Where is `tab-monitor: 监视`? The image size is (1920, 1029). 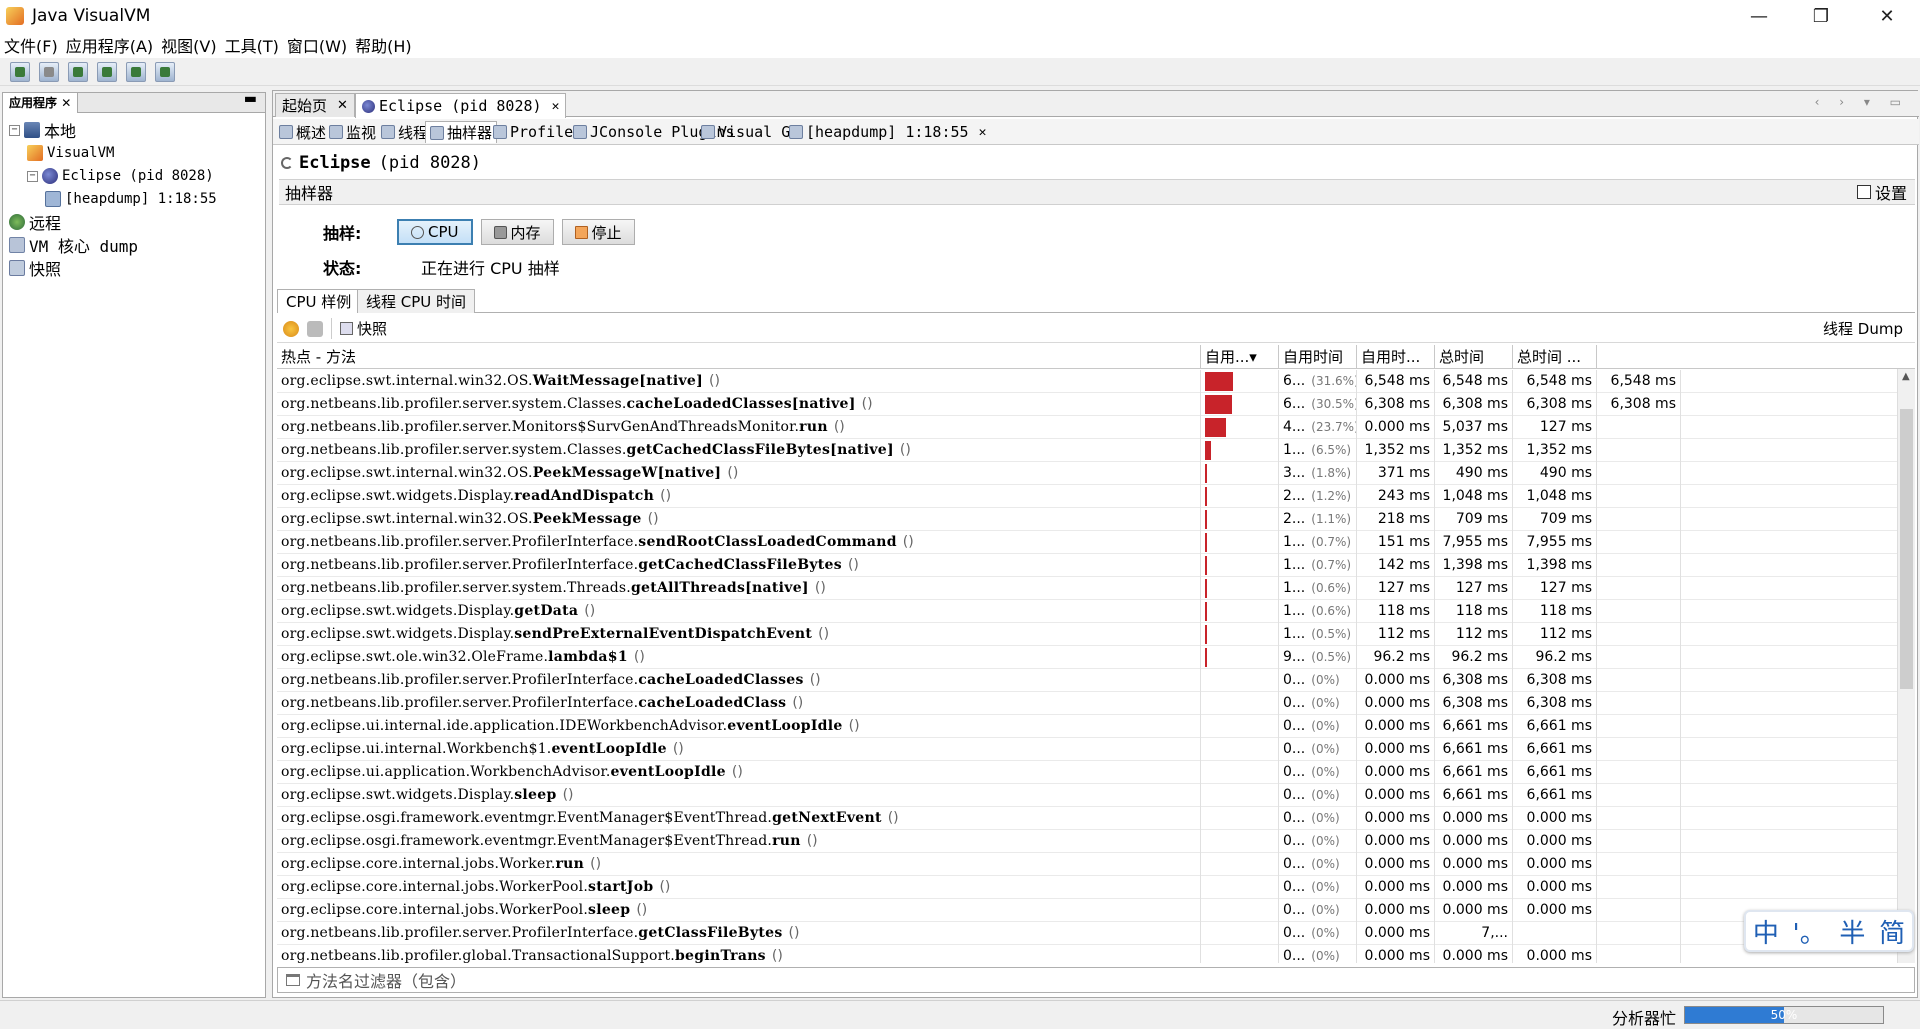
tab-monitor: 监视 is located at coordinates (352, 132).